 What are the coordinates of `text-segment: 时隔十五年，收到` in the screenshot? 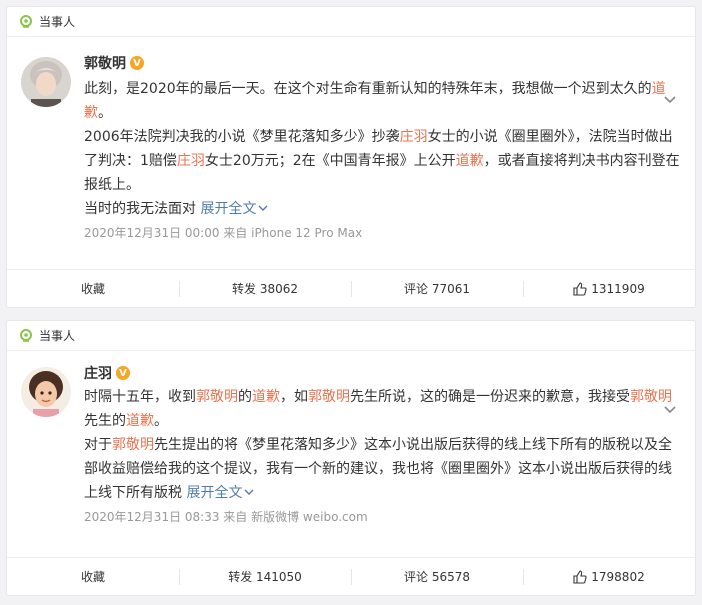 It's located at (140, 397).